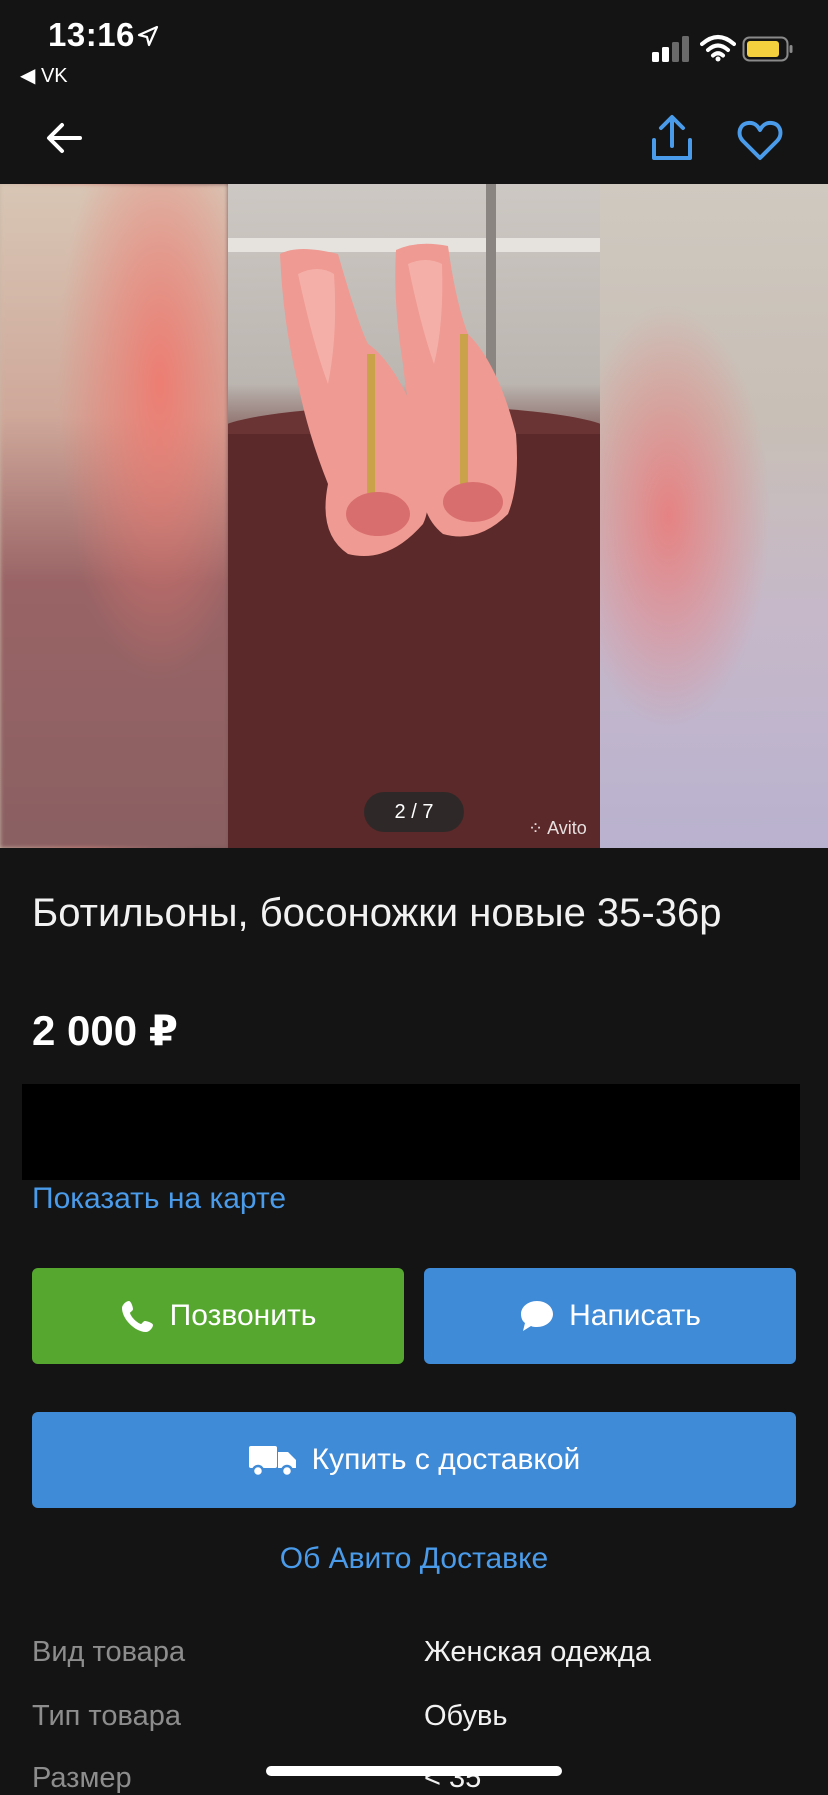 The width and height of the screenshot is (828, 1795). What do you see at coordinates (109, 1652) in the screenshot?
I see `param-label: Вид товара` at bounding box center [109, 1652].